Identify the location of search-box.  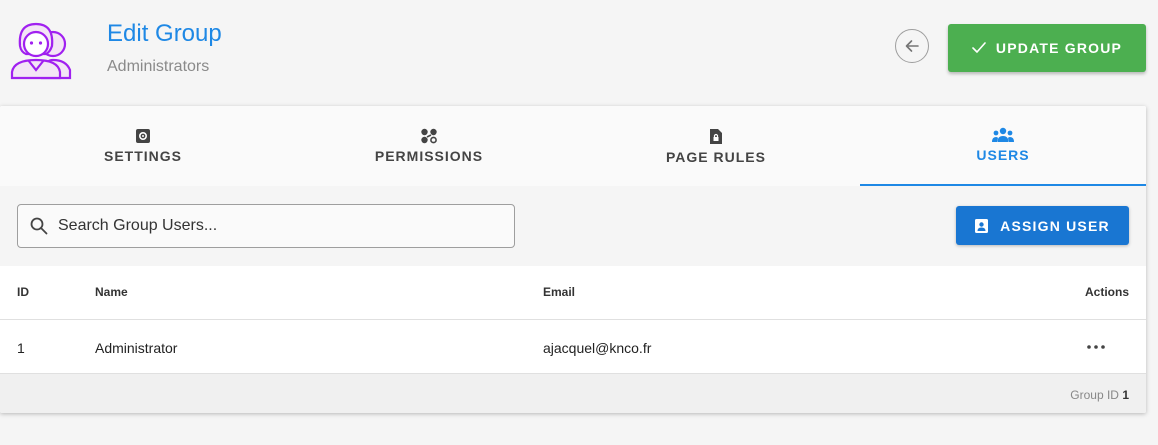
(266, 226).